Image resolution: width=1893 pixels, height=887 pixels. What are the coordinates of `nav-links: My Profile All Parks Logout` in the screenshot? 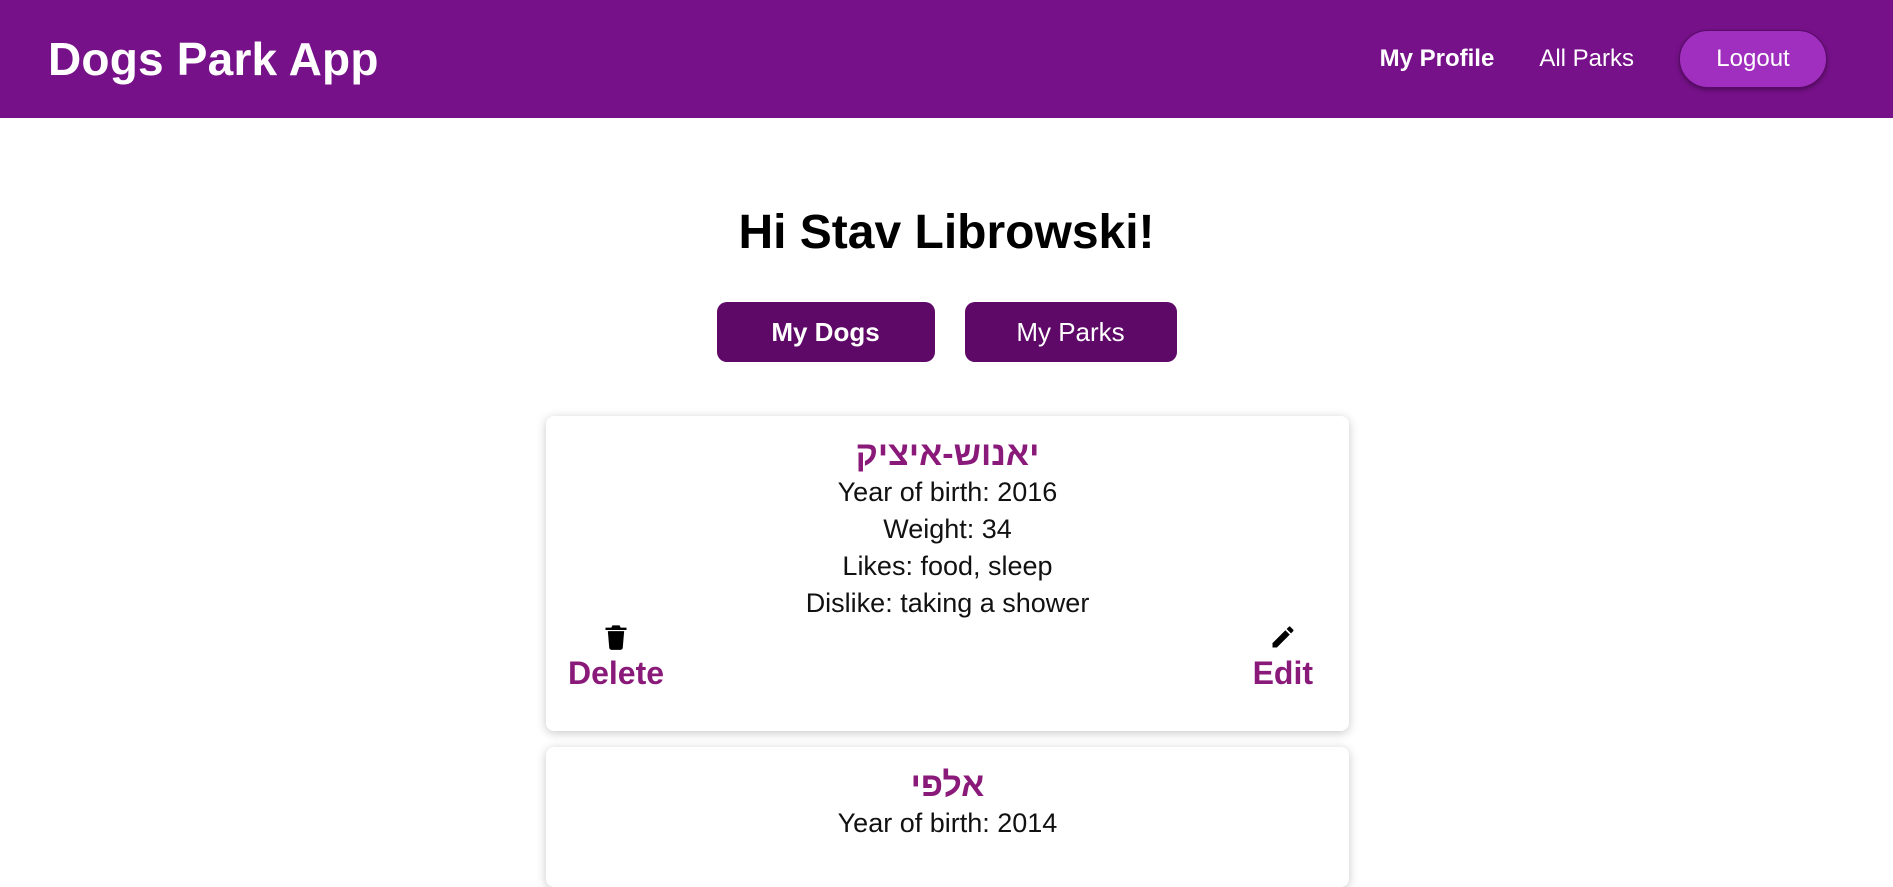 It's located at (1590, 59).